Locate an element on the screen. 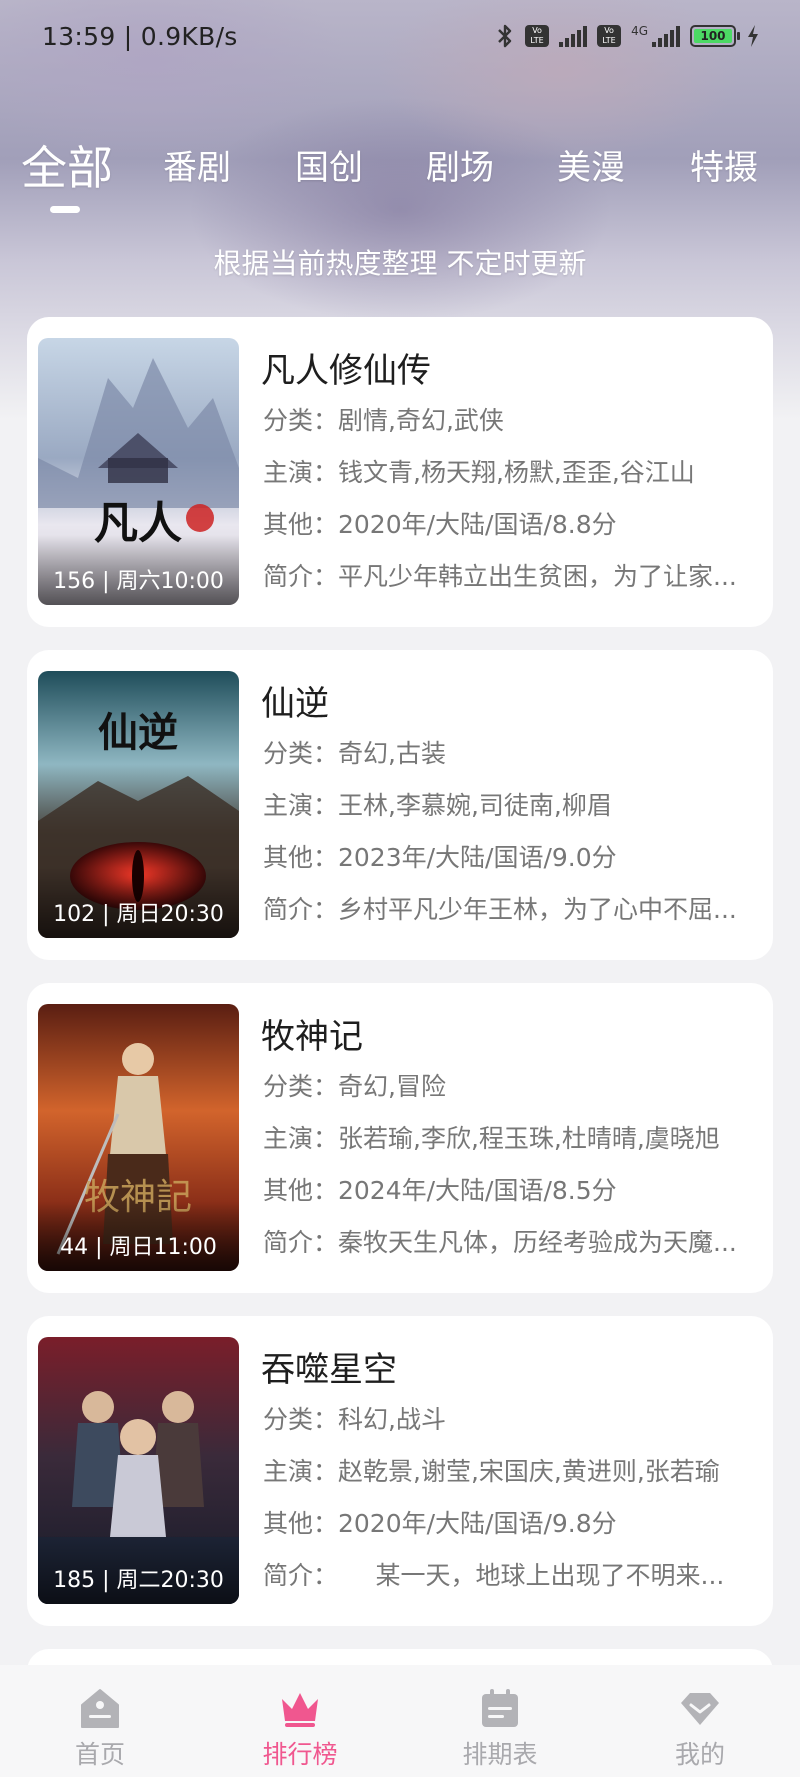 The image size is (800, 1777). item-category: 分类：奇幻,冒险 is located at coordinates (354, 1086).